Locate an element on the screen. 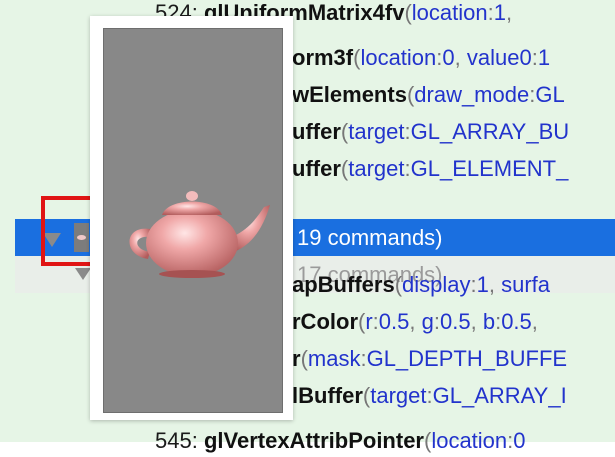 This screenshot has width=615, height=457. command-call: orm3f(location:0, value0:1 is located at coordinates (421, 57).